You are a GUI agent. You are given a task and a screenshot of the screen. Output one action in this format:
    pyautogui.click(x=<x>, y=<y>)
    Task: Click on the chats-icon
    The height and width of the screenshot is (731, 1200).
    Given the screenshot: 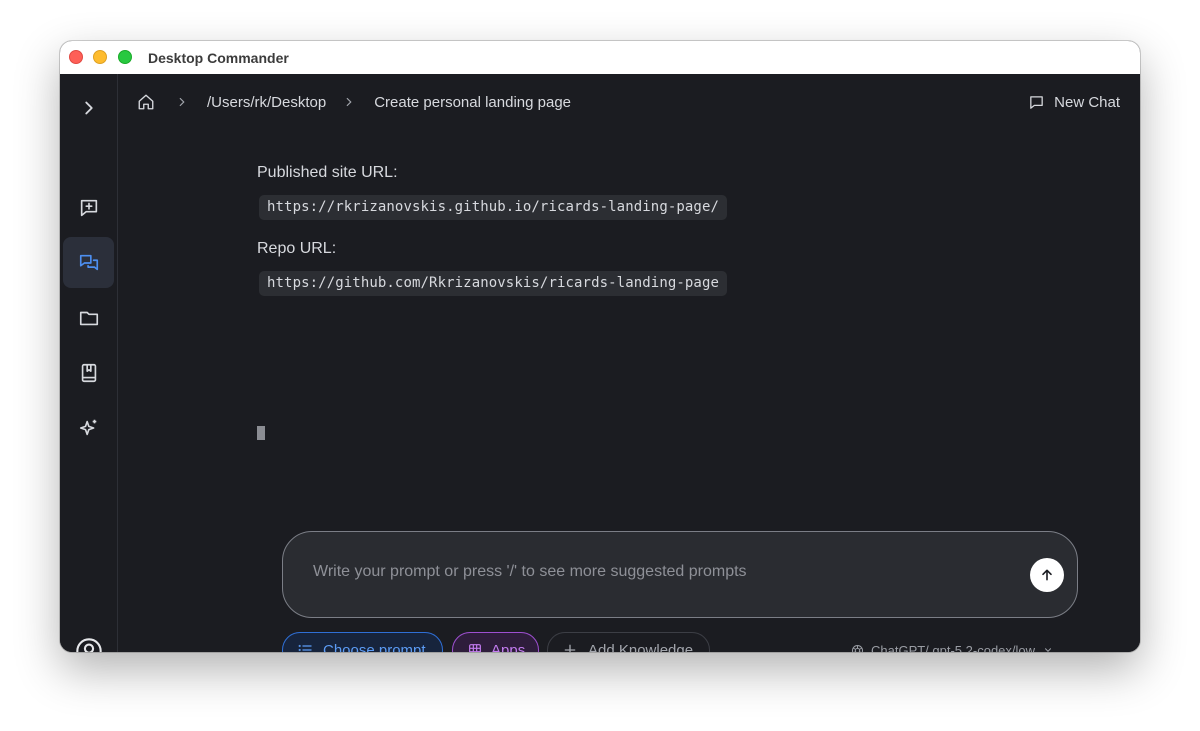 What is the action you would take?
    pyautogui.click(x=88, y=262)
    